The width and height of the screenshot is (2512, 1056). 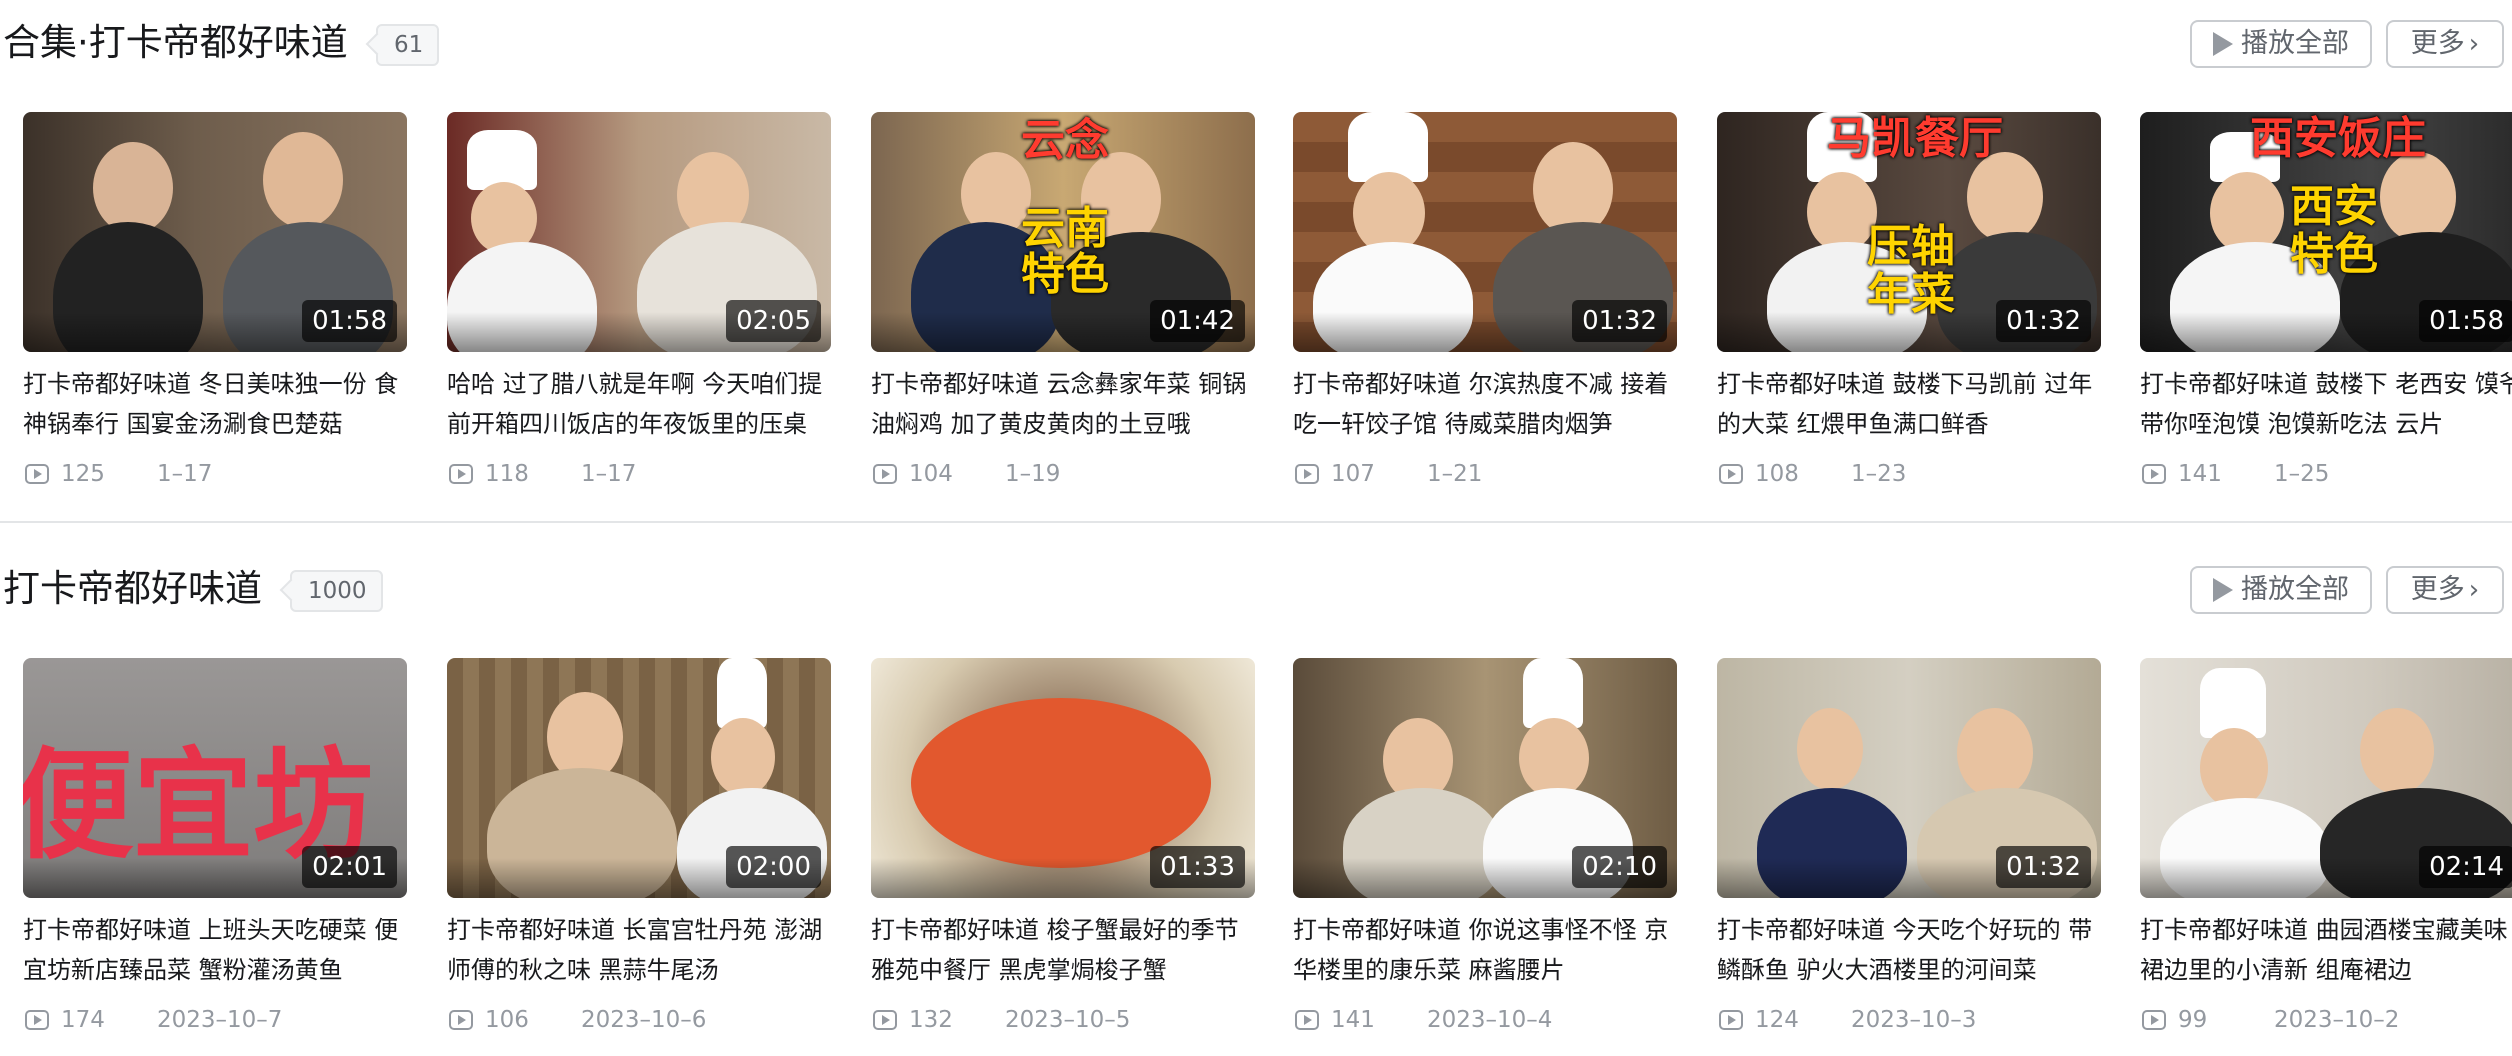 What do you see at coordinates (175, 43) in the screenshot?
I see `section-title: 合集·打卡帝都好味道` at bounding box center [175, 43].